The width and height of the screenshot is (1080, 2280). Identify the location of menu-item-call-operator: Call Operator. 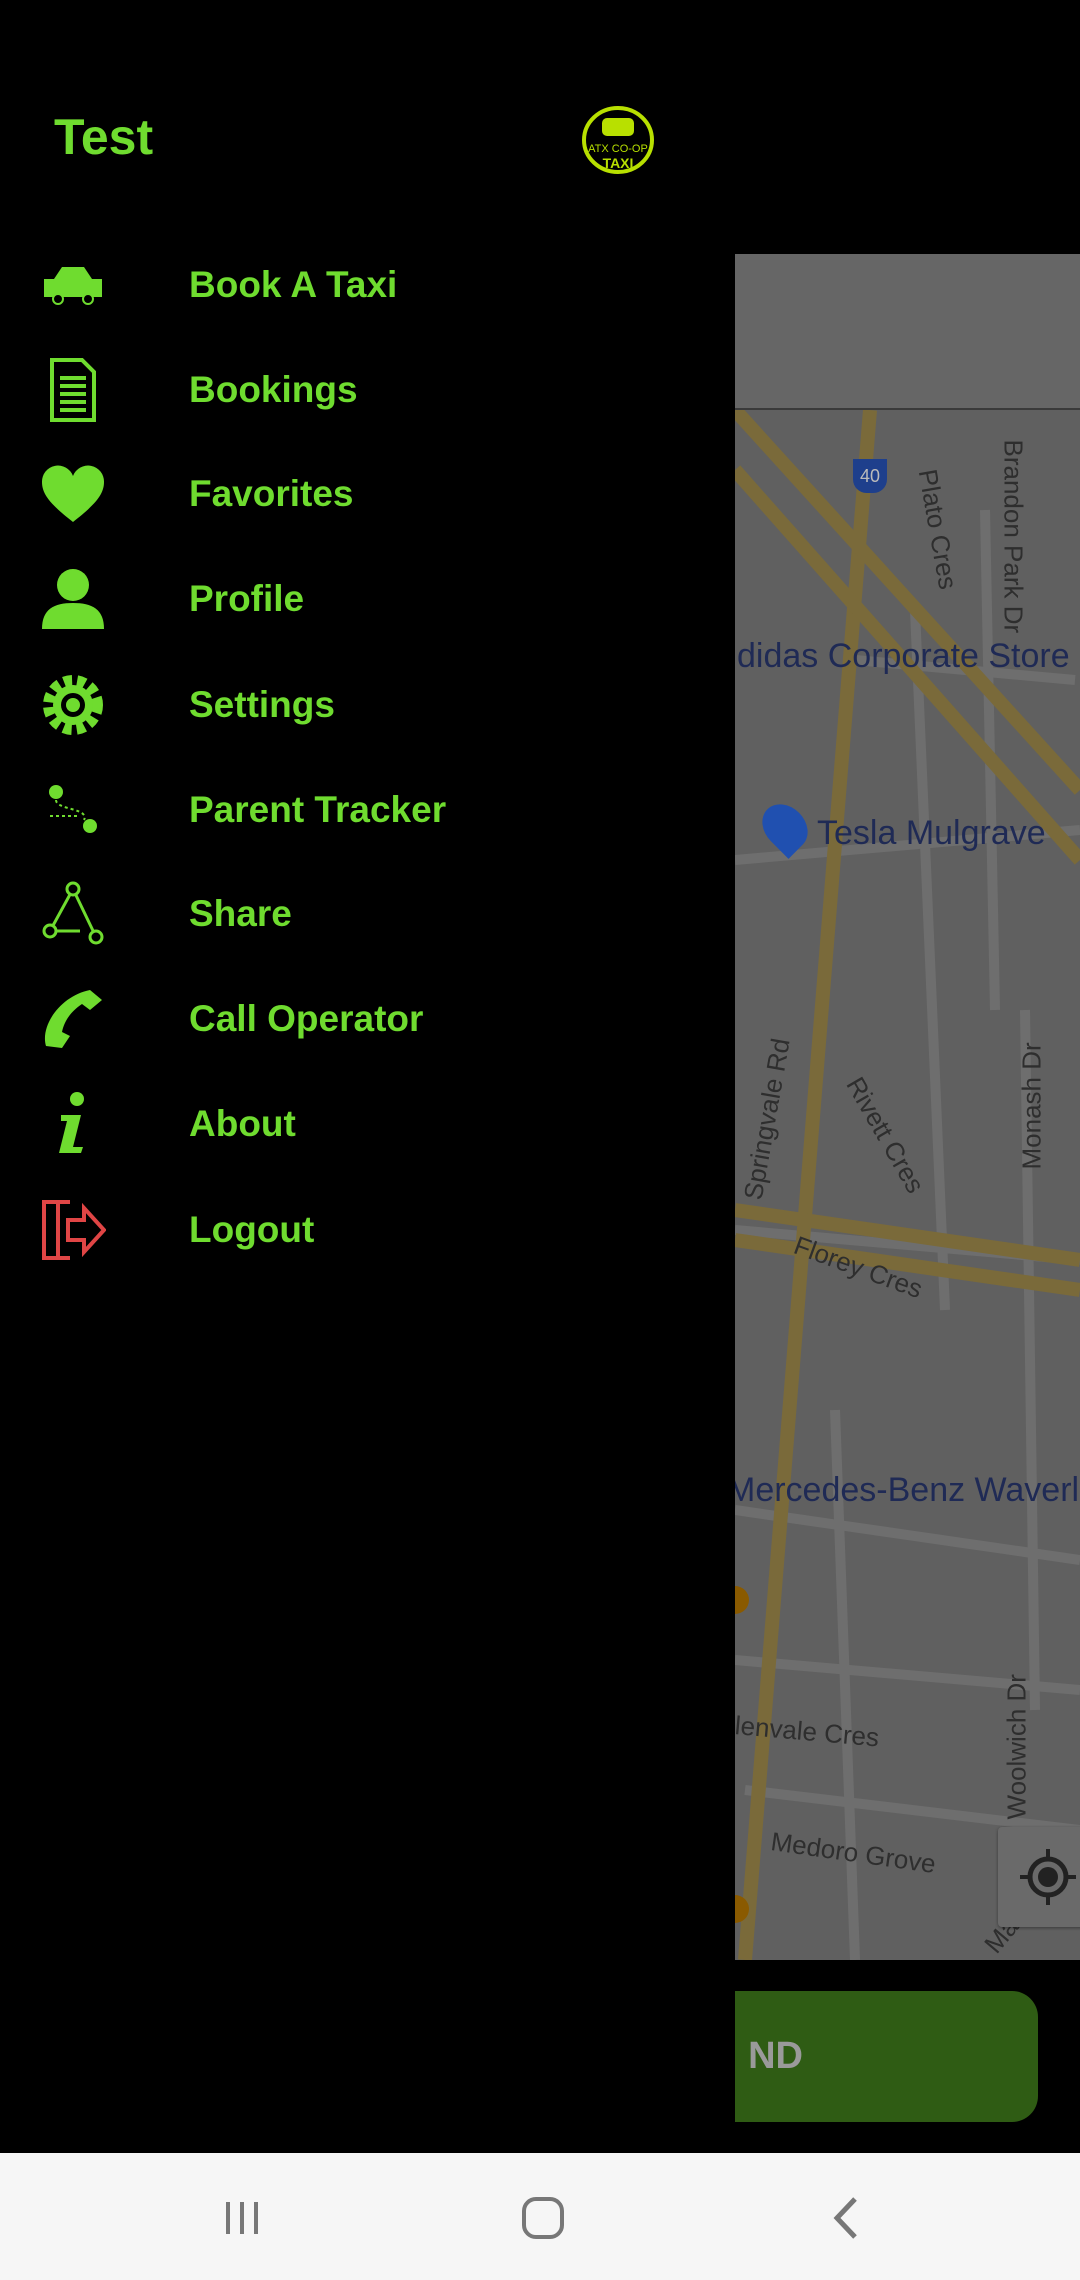
(367, 1019).